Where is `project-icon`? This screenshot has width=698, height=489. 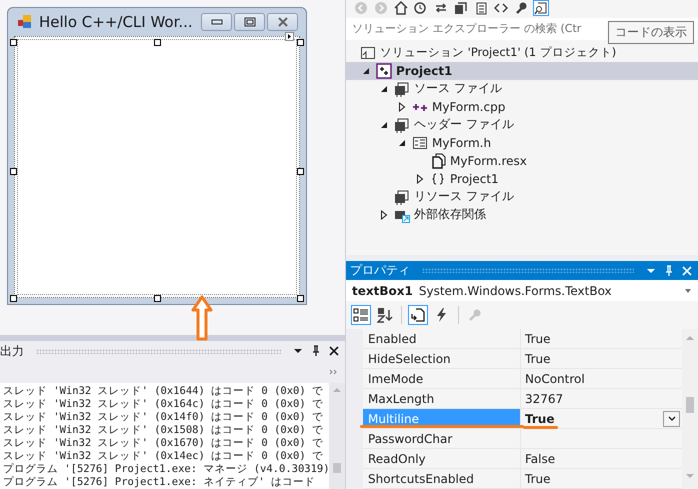
project-icon is located at coordinates (384, 70).